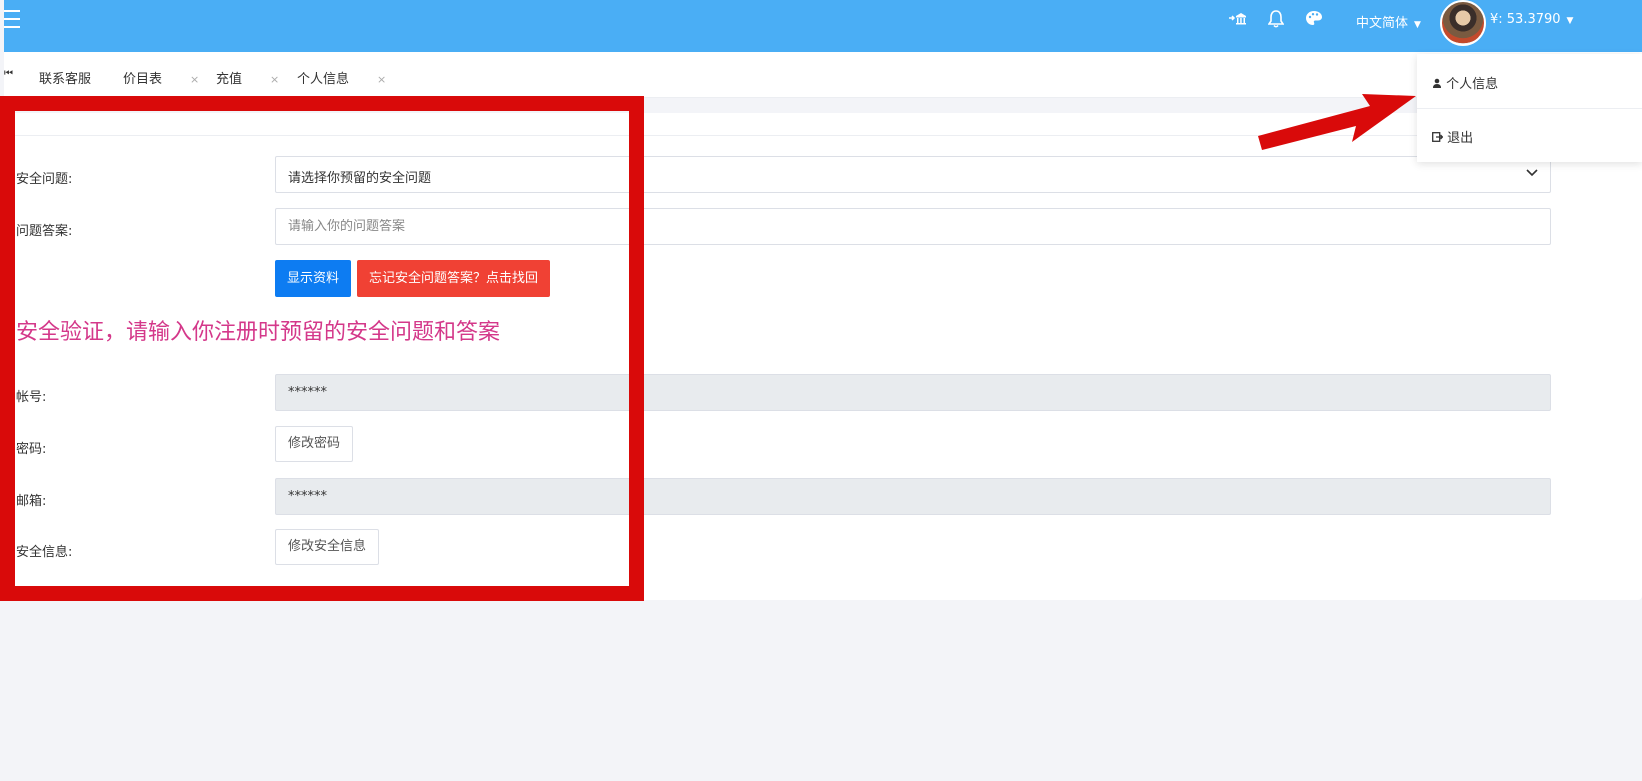  I want to click on logout-icon, so click(1438, 137).